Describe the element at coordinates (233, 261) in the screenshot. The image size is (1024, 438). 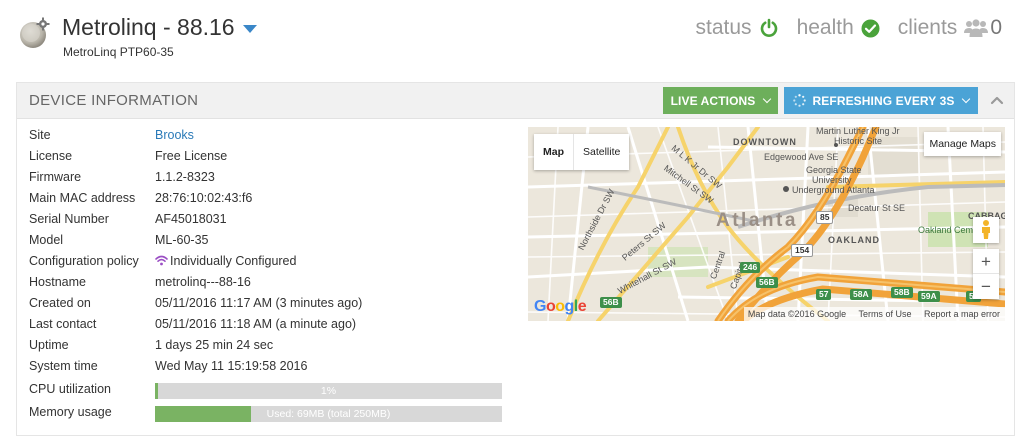
I see `config-policy-value: Individually Configured` at that location.